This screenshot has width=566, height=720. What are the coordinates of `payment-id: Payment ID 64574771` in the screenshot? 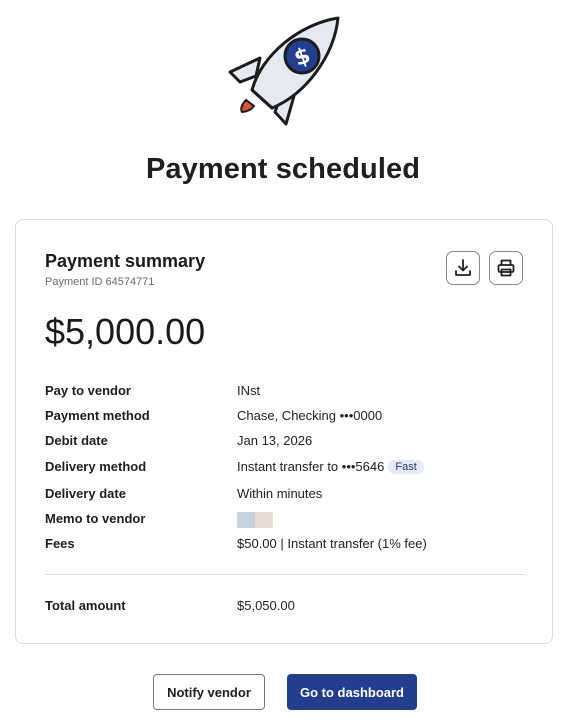 It's located at (101, 282).